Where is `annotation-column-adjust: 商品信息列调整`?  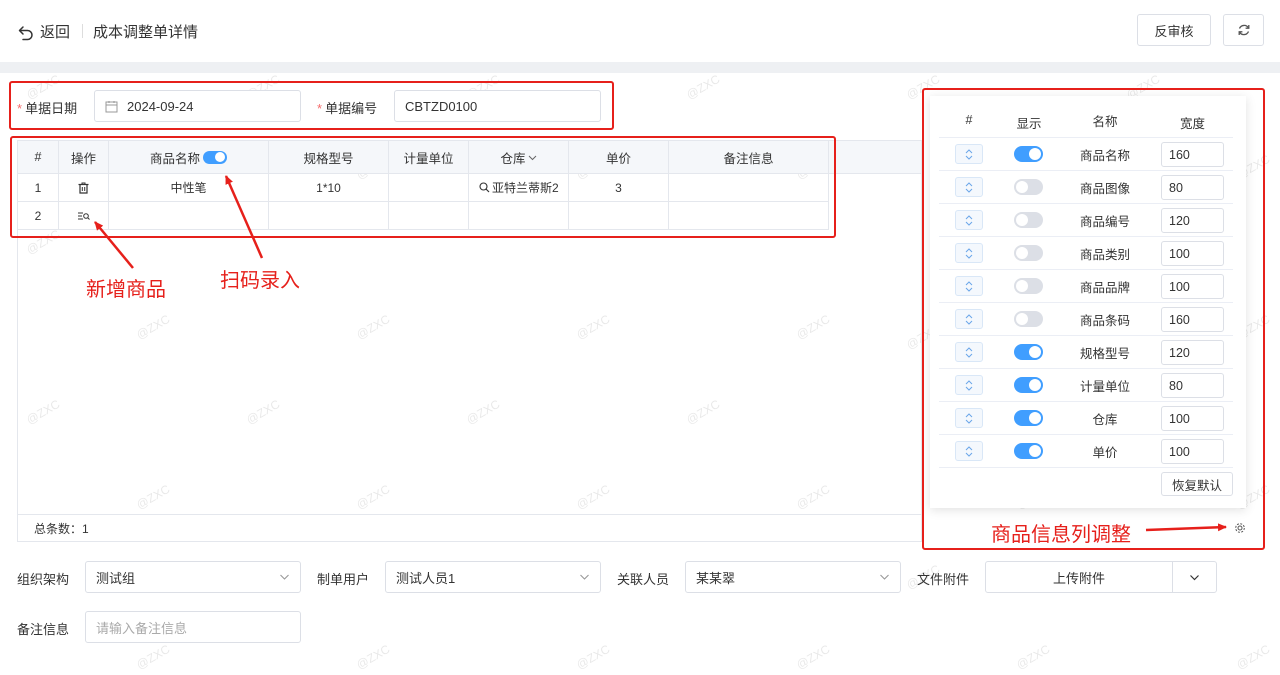
annotation-column-adjust: 商品信息列调整 is located at coordinates (1061, 535).